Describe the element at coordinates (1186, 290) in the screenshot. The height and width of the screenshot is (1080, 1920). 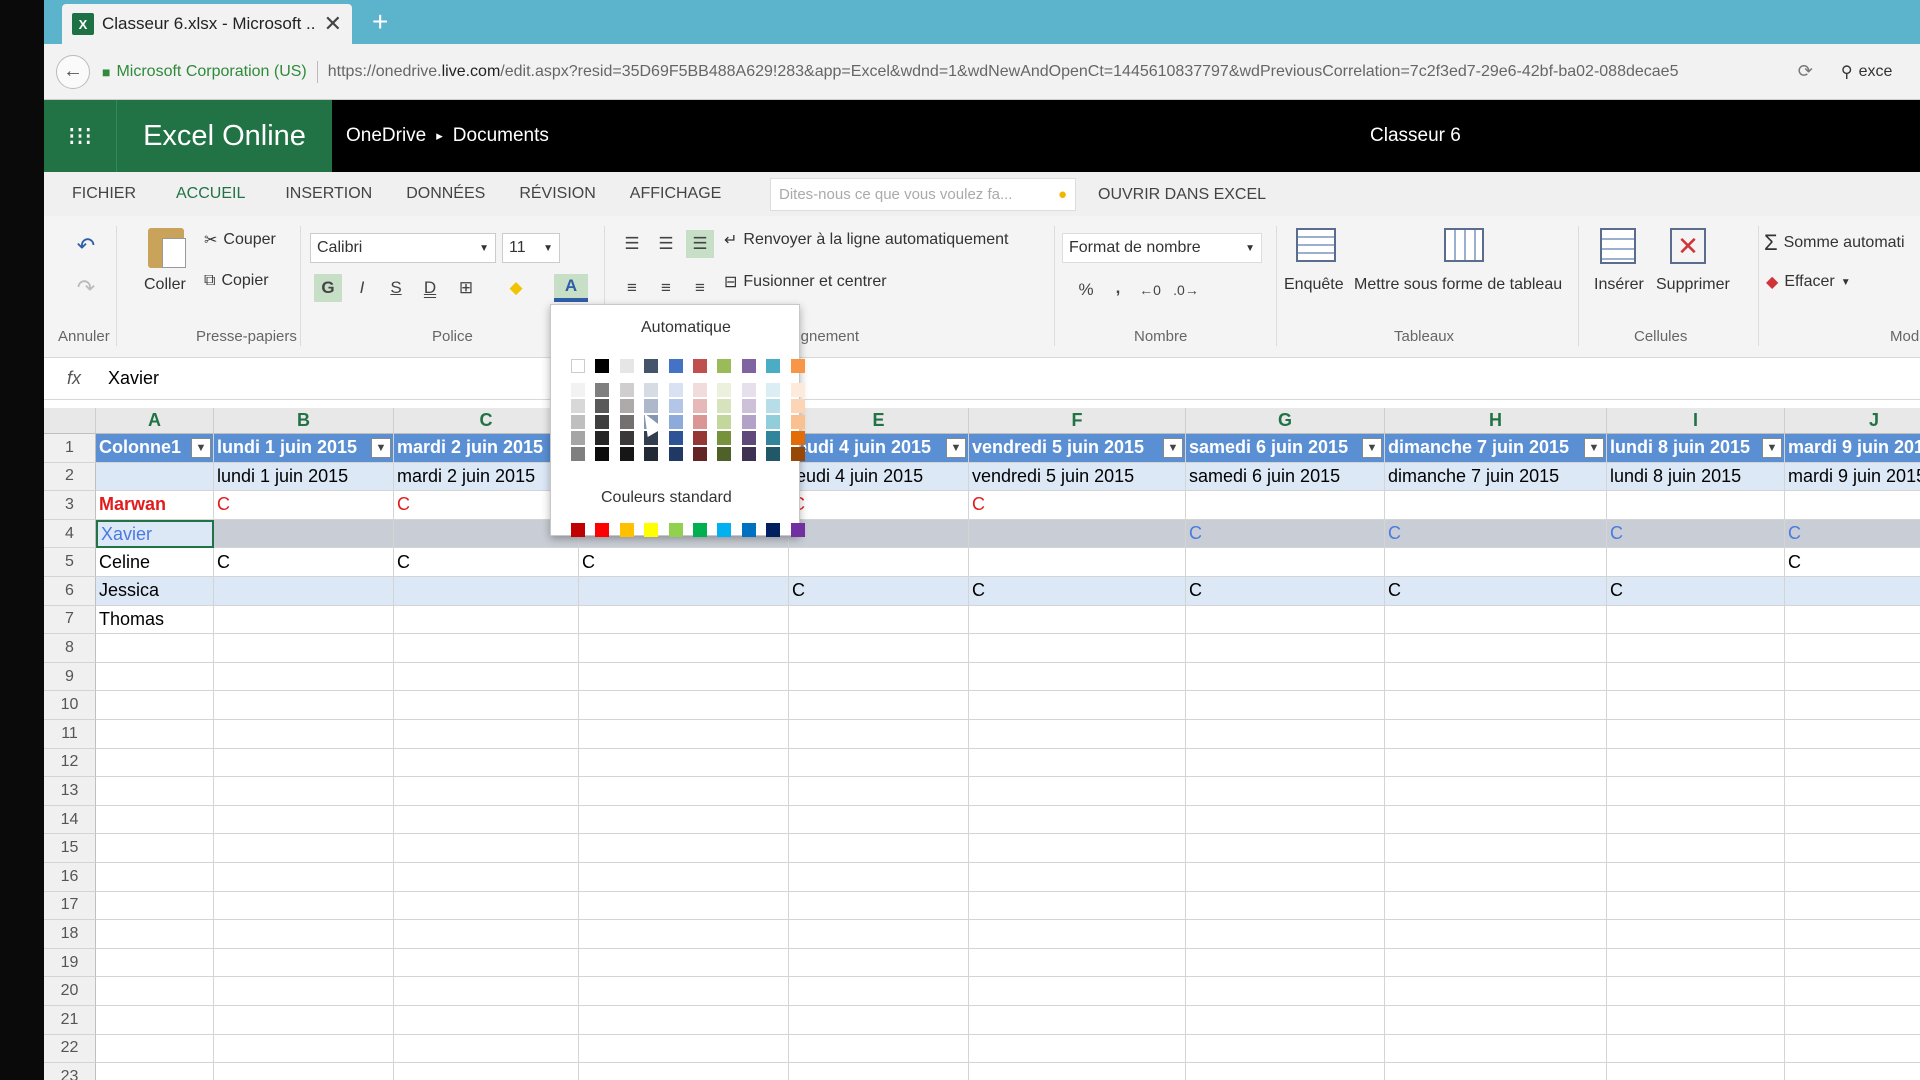
I see `decrease-decimal-icon: .0→` at that location.